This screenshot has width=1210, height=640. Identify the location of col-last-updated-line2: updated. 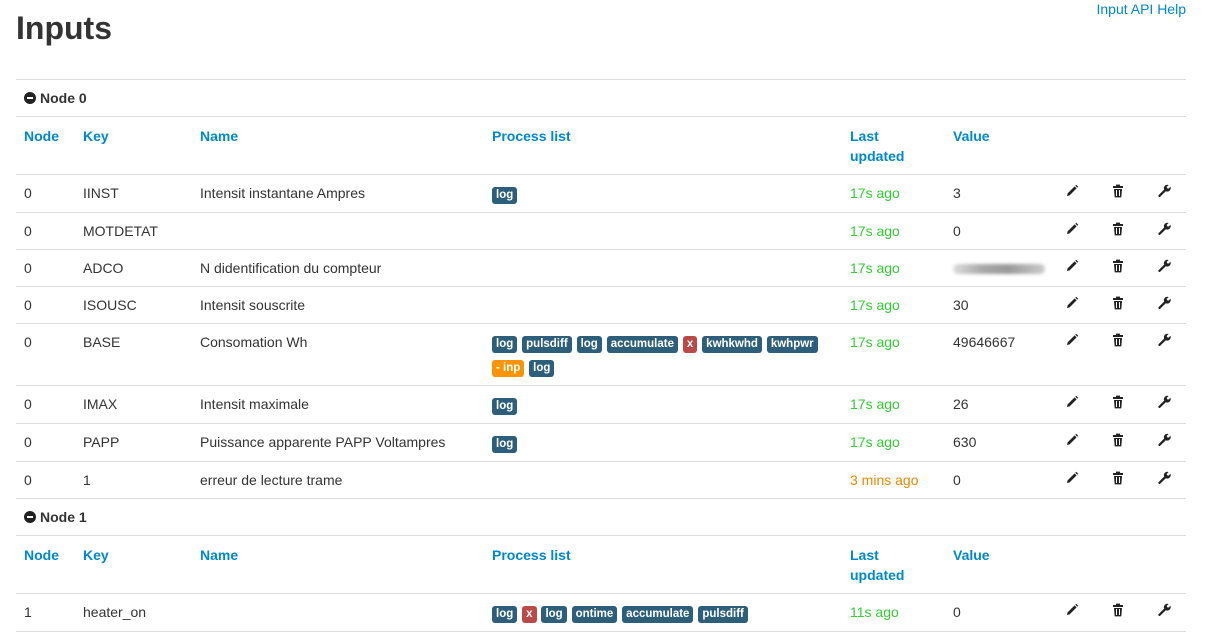
(877, 156).